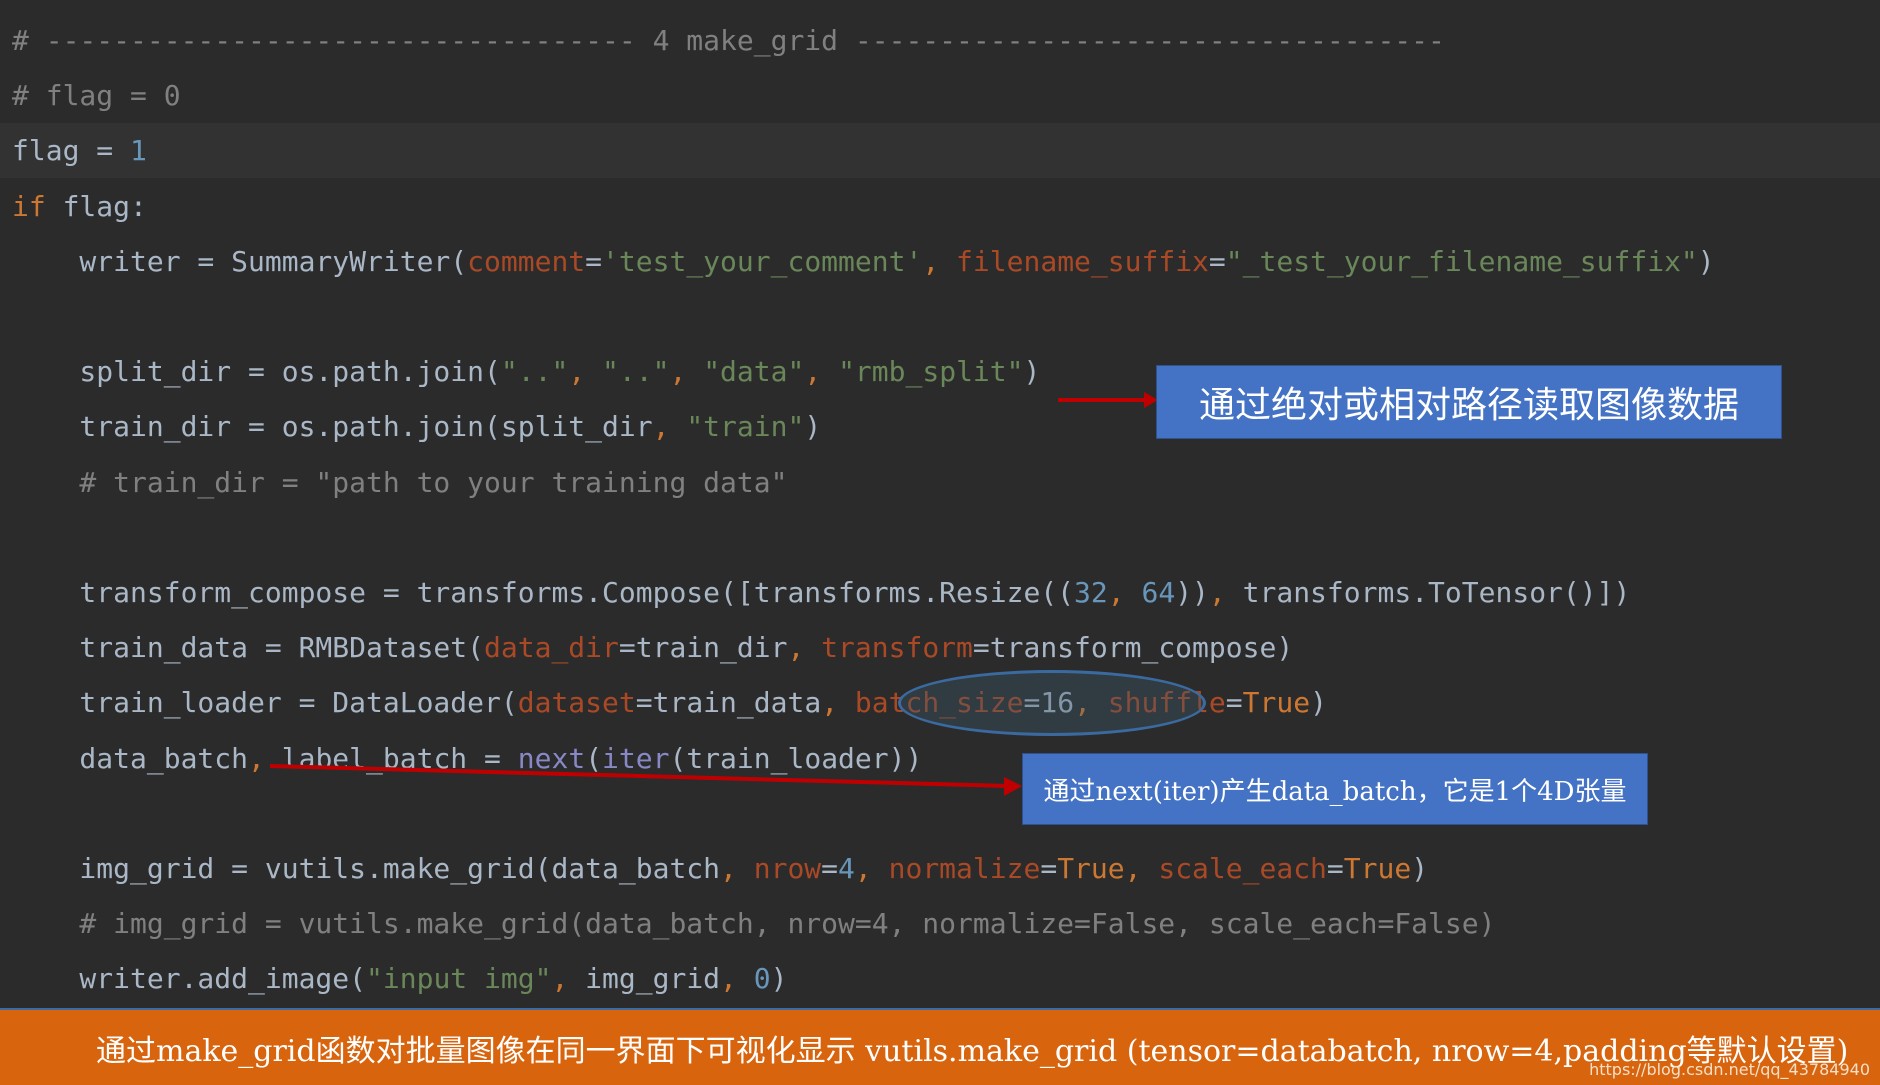  I want to click on code-token: split_dir = os.path.join(, so click(256, 372).